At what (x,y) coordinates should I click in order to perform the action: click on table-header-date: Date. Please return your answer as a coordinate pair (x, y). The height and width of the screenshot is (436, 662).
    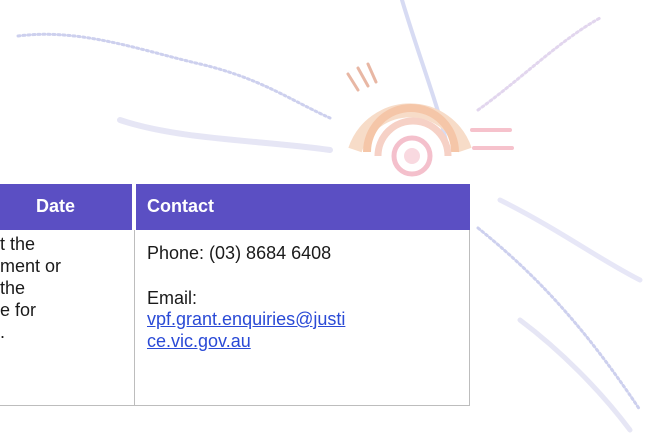
    Looking at the image, I should click on (67, 207).